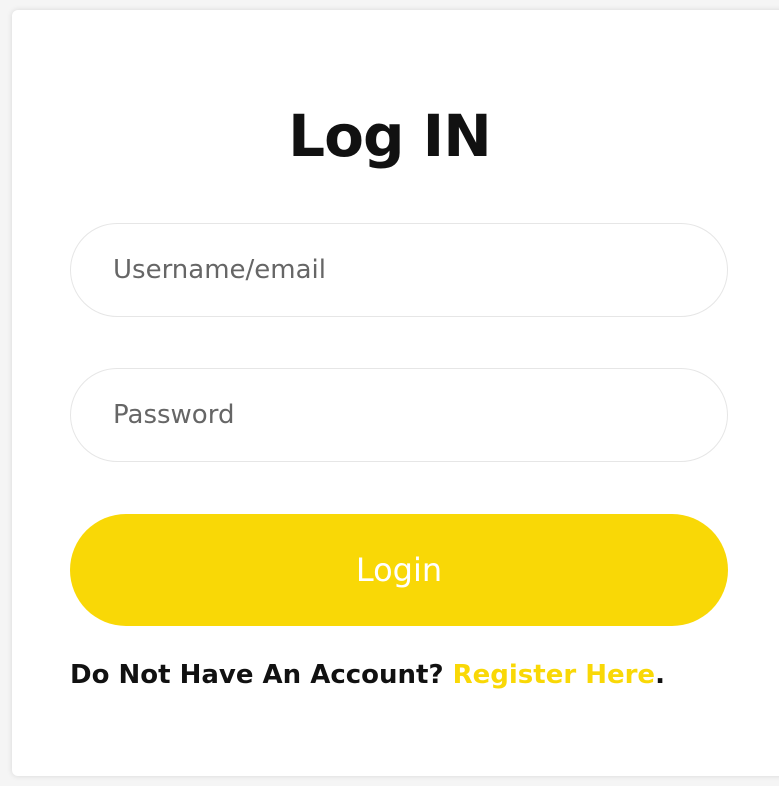  Describe the element at coordinates (257, 675) in the screenshot. I see `register-prompt-text: Do Not Have An Account?` at that location.